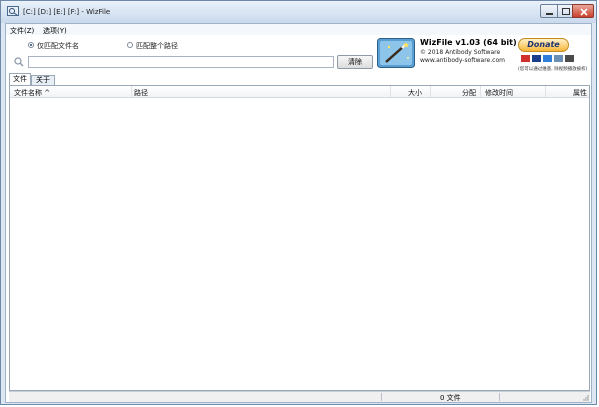 This screenshot has width=599, height=407. I want to click on tab-about: 关于, so click(43, 80).